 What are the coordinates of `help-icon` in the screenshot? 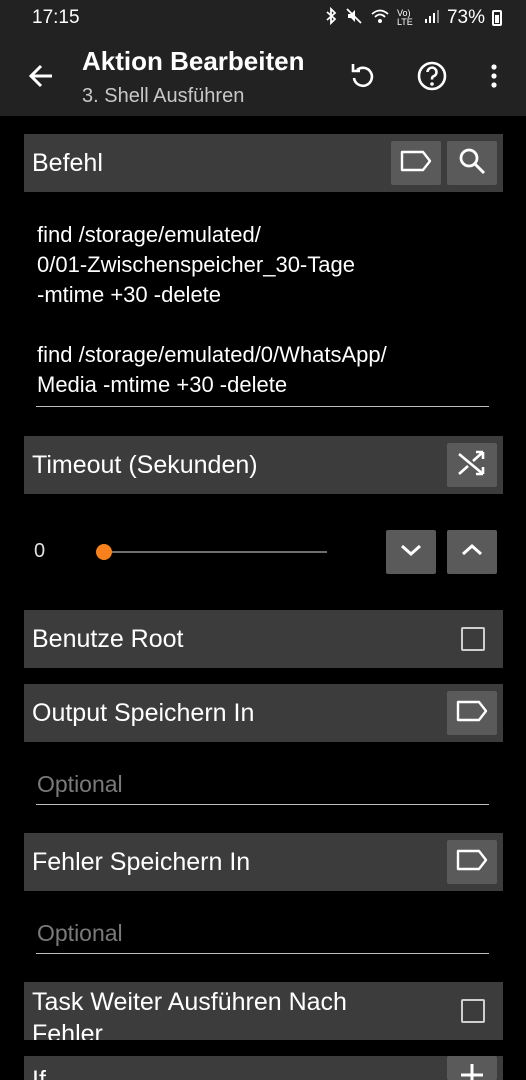 It's located at (432, 76).